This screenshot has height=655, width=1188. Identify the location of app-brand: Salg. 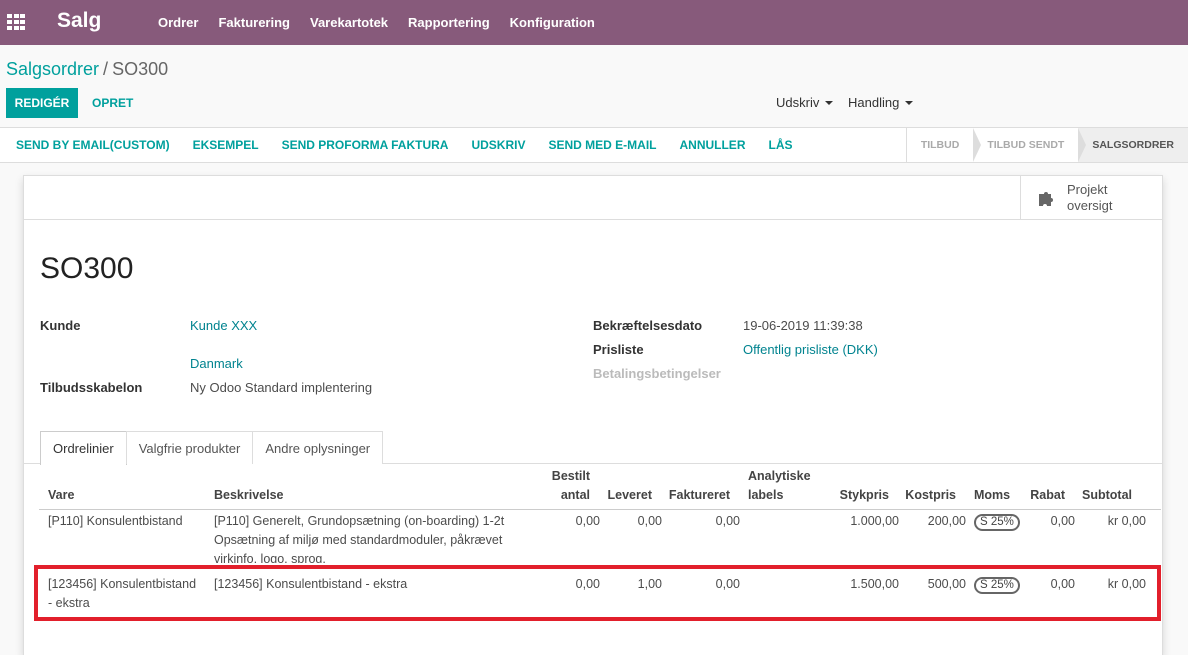
(79, 20).